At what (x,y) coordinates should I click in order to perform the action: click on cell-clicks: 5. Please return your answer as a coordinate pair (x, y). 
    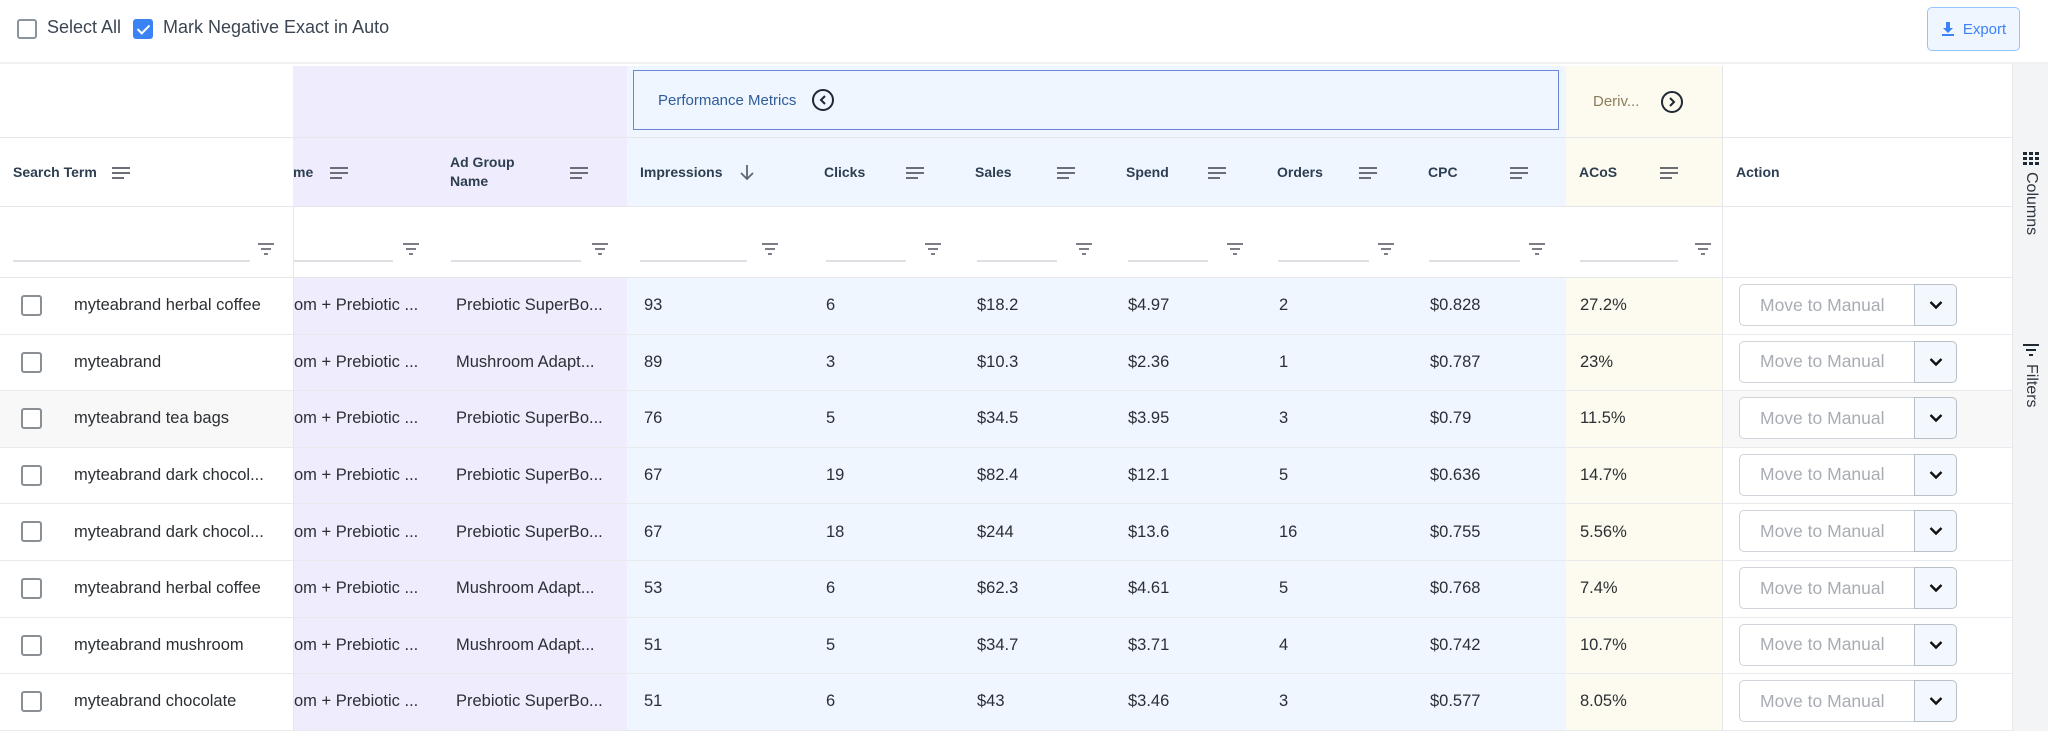
    Looking at the image, I should click on (886, 646).